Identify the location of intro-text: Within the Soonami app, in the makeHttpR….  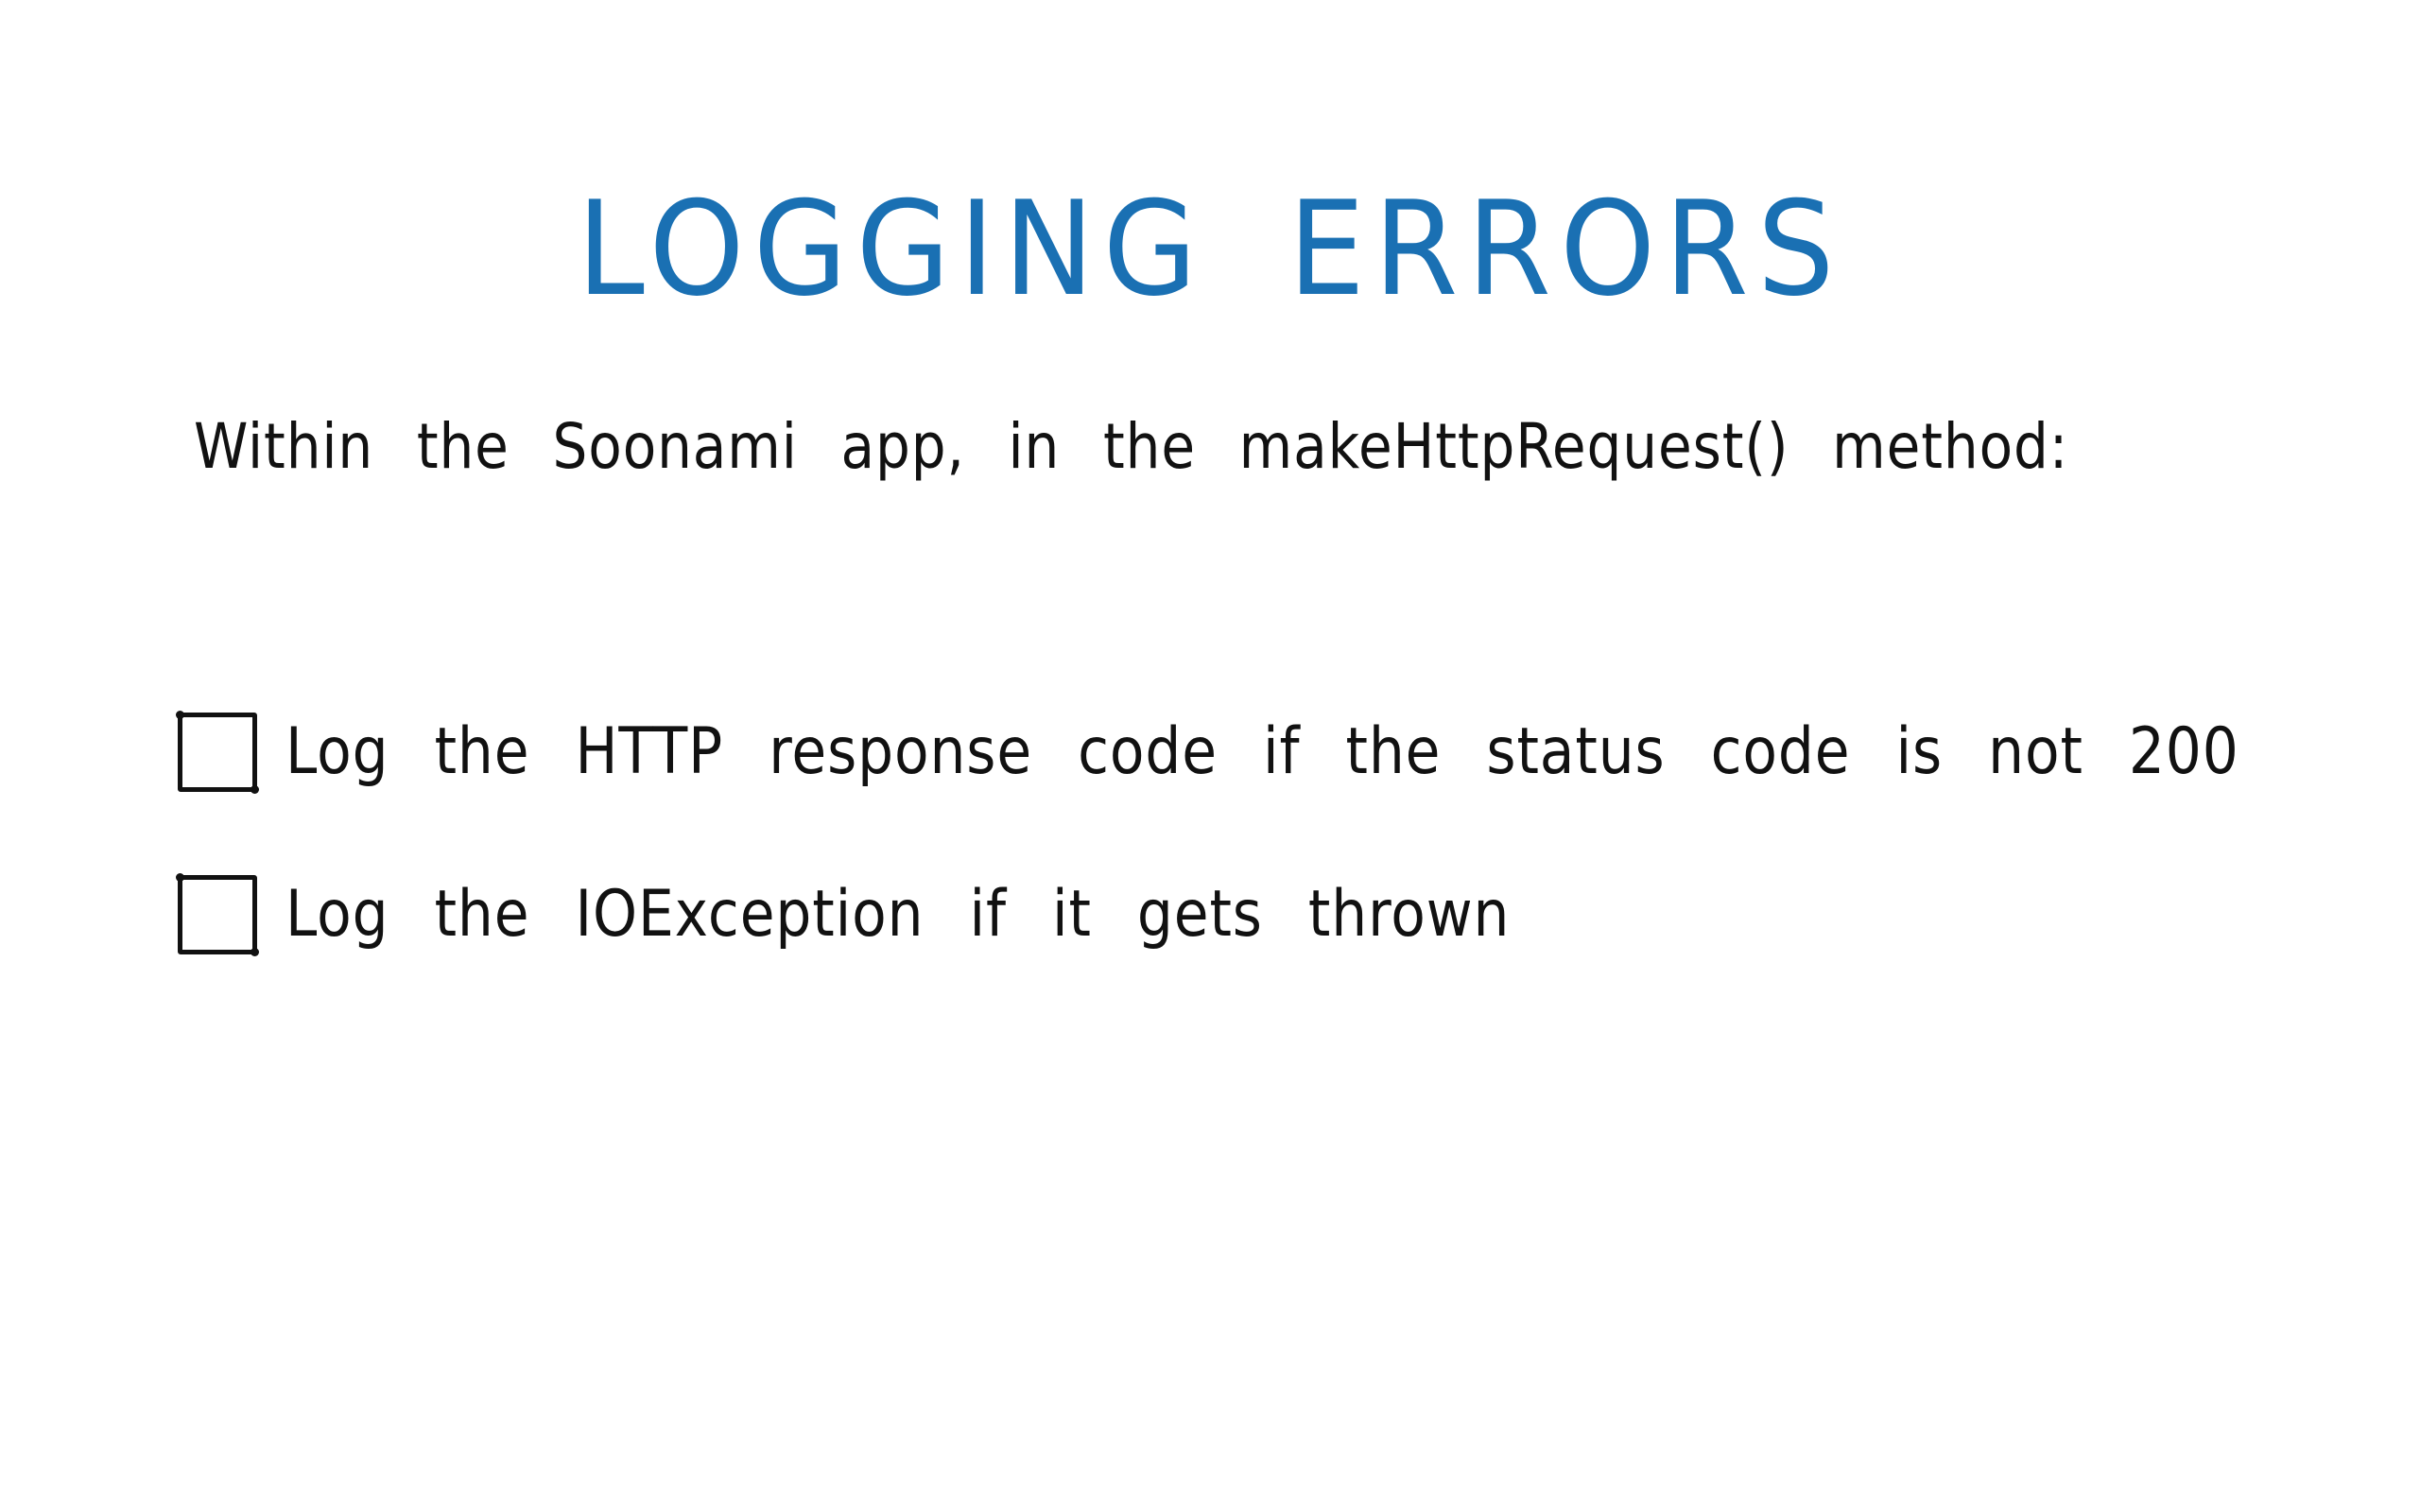
(1131, 446).